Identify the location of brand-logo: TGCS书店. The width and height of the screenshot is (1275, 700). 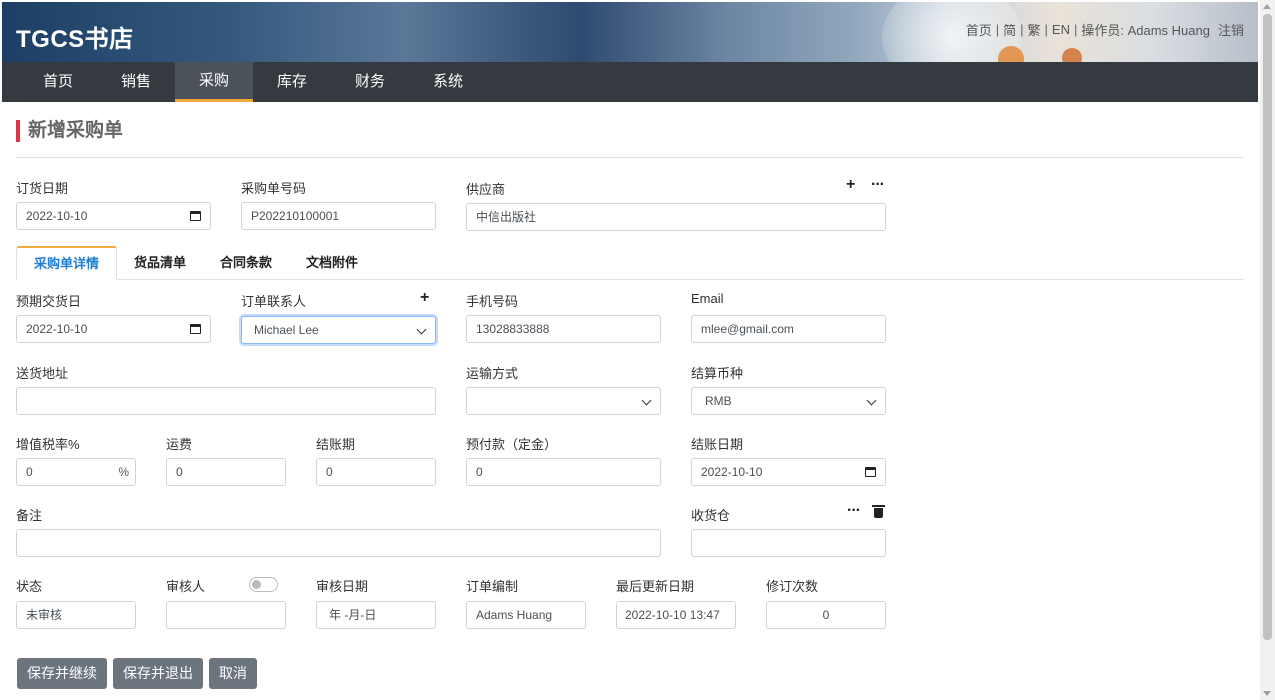
(75, 36).